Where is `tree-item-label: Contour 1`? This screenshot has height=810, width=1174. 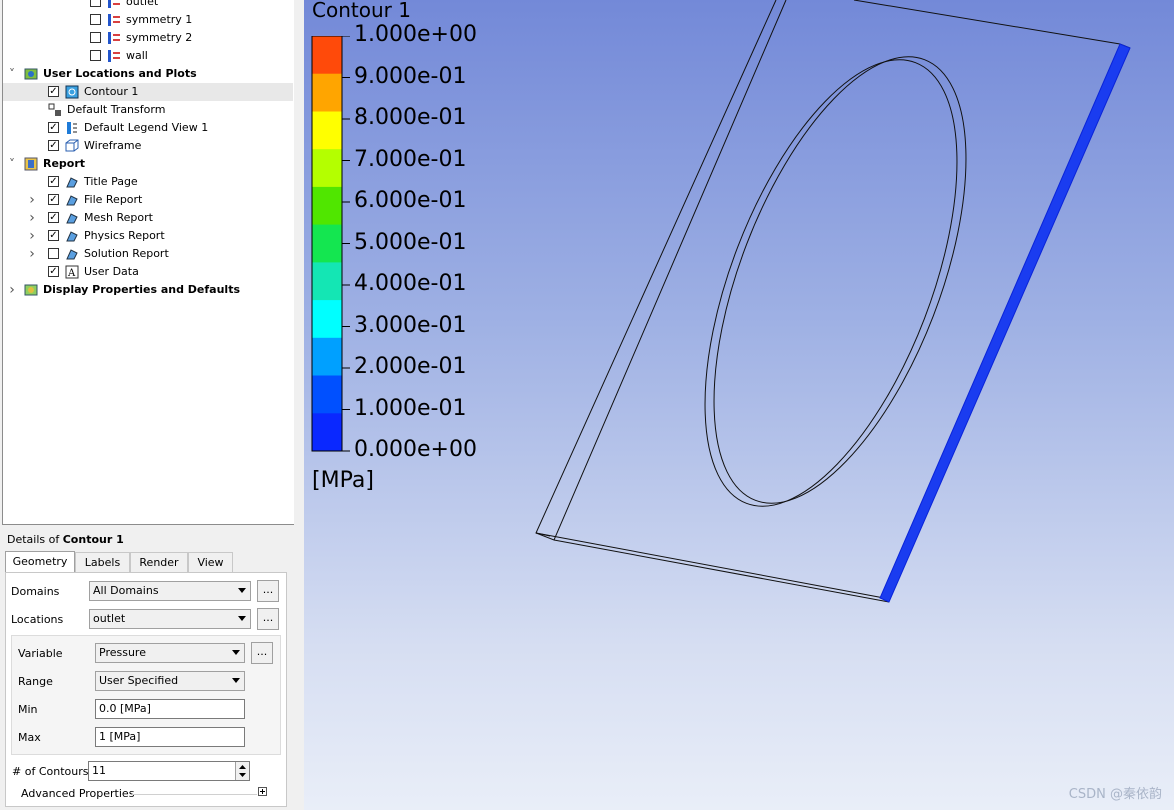 tree-item-label: Contour 1 is located at coordinates (111, 91).